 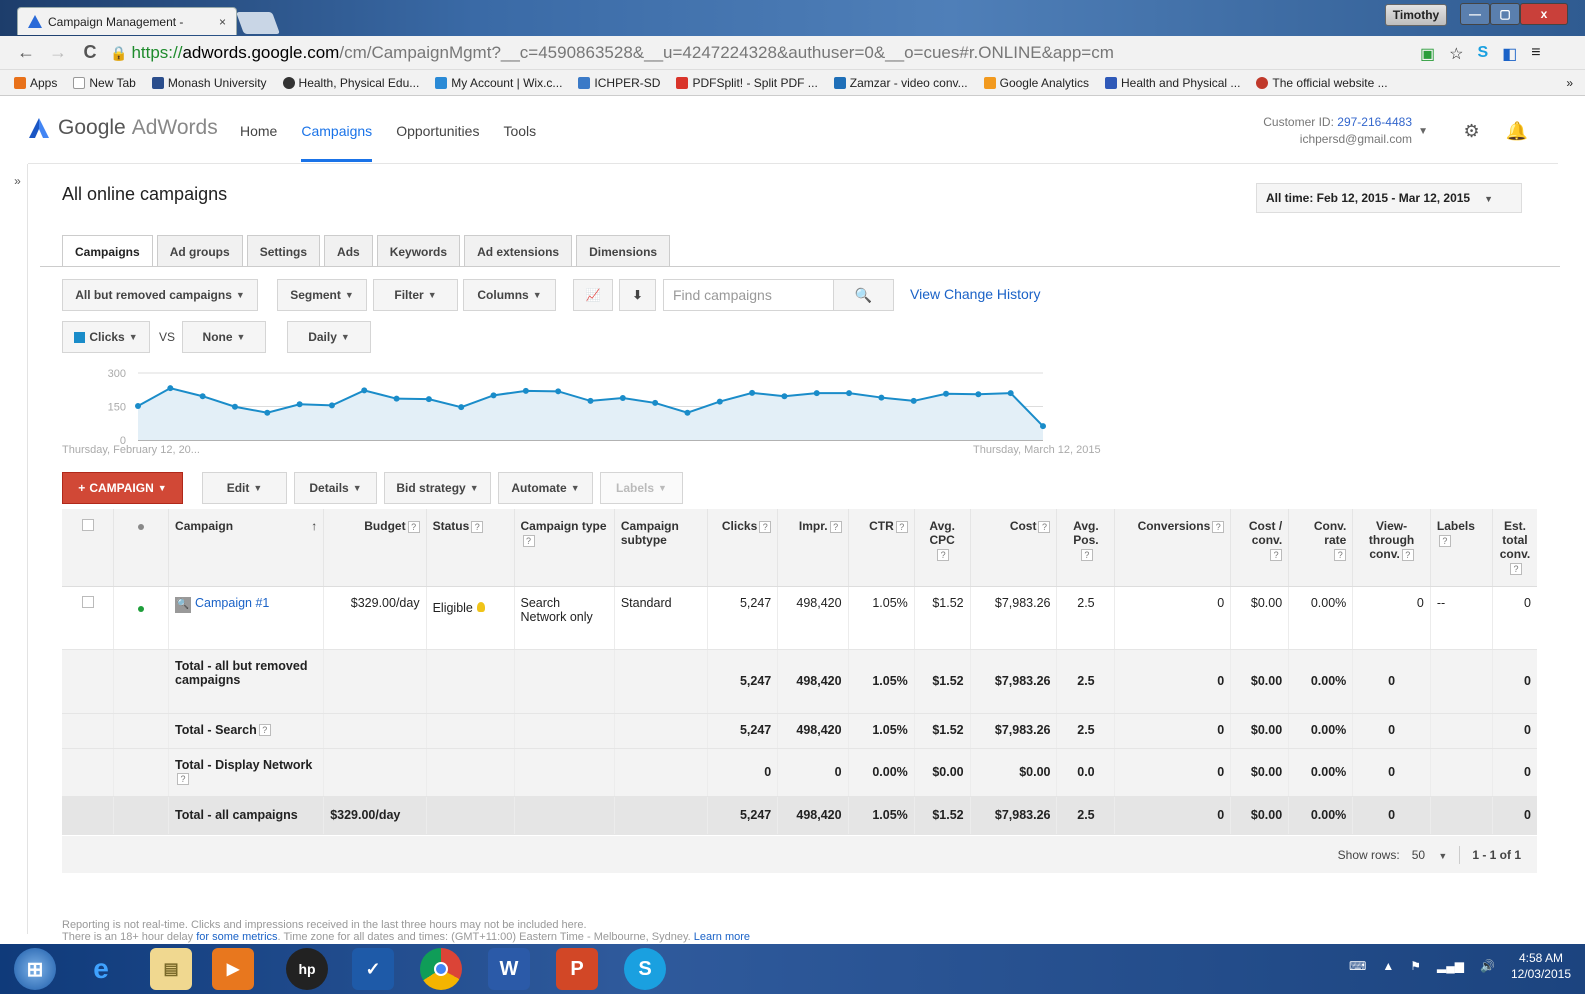 What do you see at coordinates (244, 488) in the screenshot?
I see `edit-dropdown: Edit ▼` at bounding box center [244, 488].